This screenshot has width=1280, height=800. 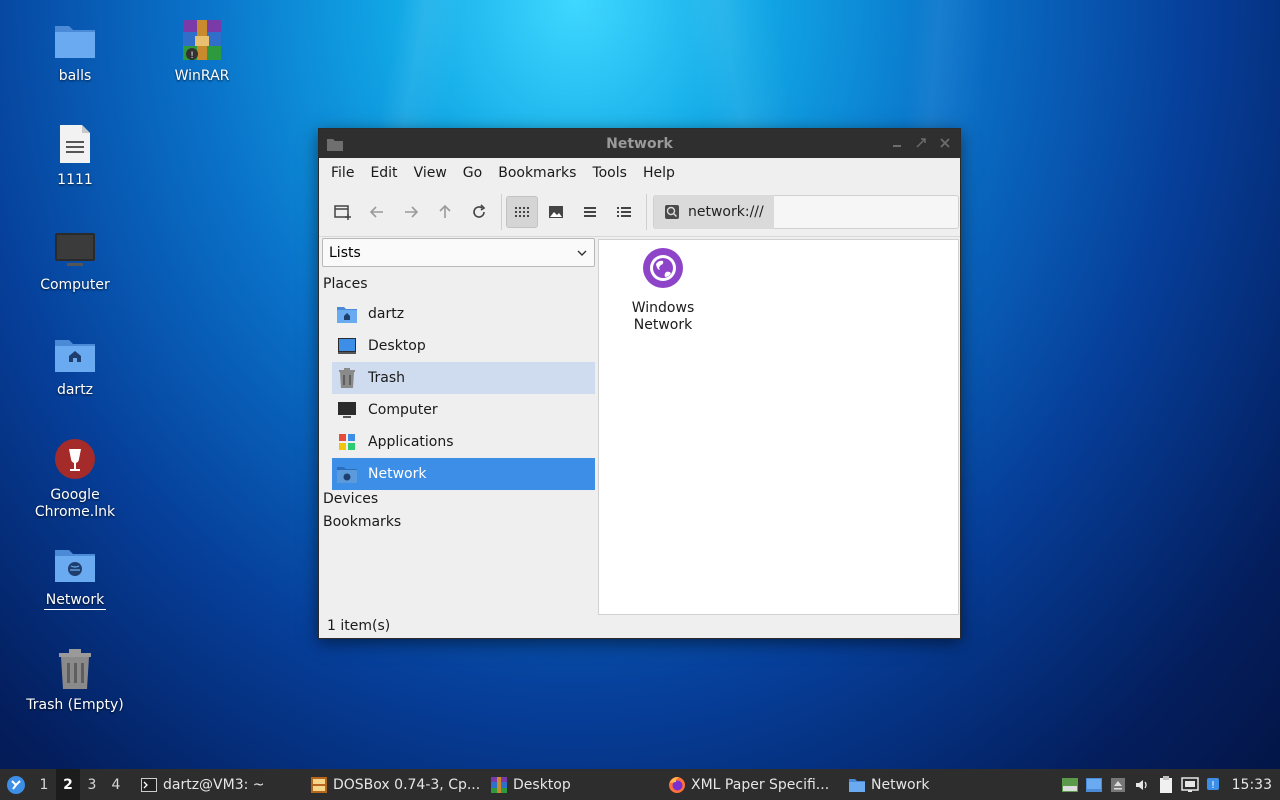 What do you see at coordinates (778, 427) in the screenshot?
I see `file-view: Windows Network` at bounding box center [778, 427].